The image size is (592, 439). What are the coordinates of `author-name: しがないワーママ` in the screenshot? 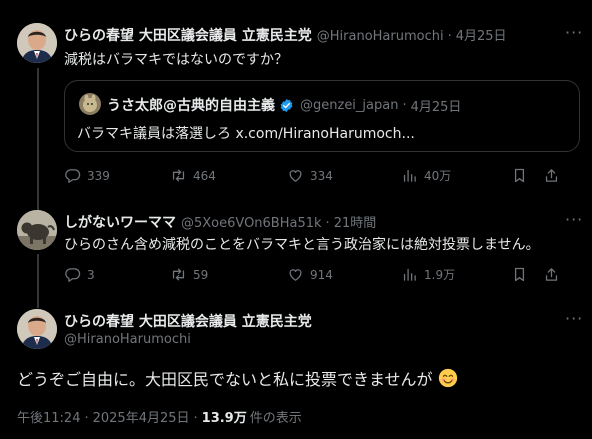 It's located at (120, 222).